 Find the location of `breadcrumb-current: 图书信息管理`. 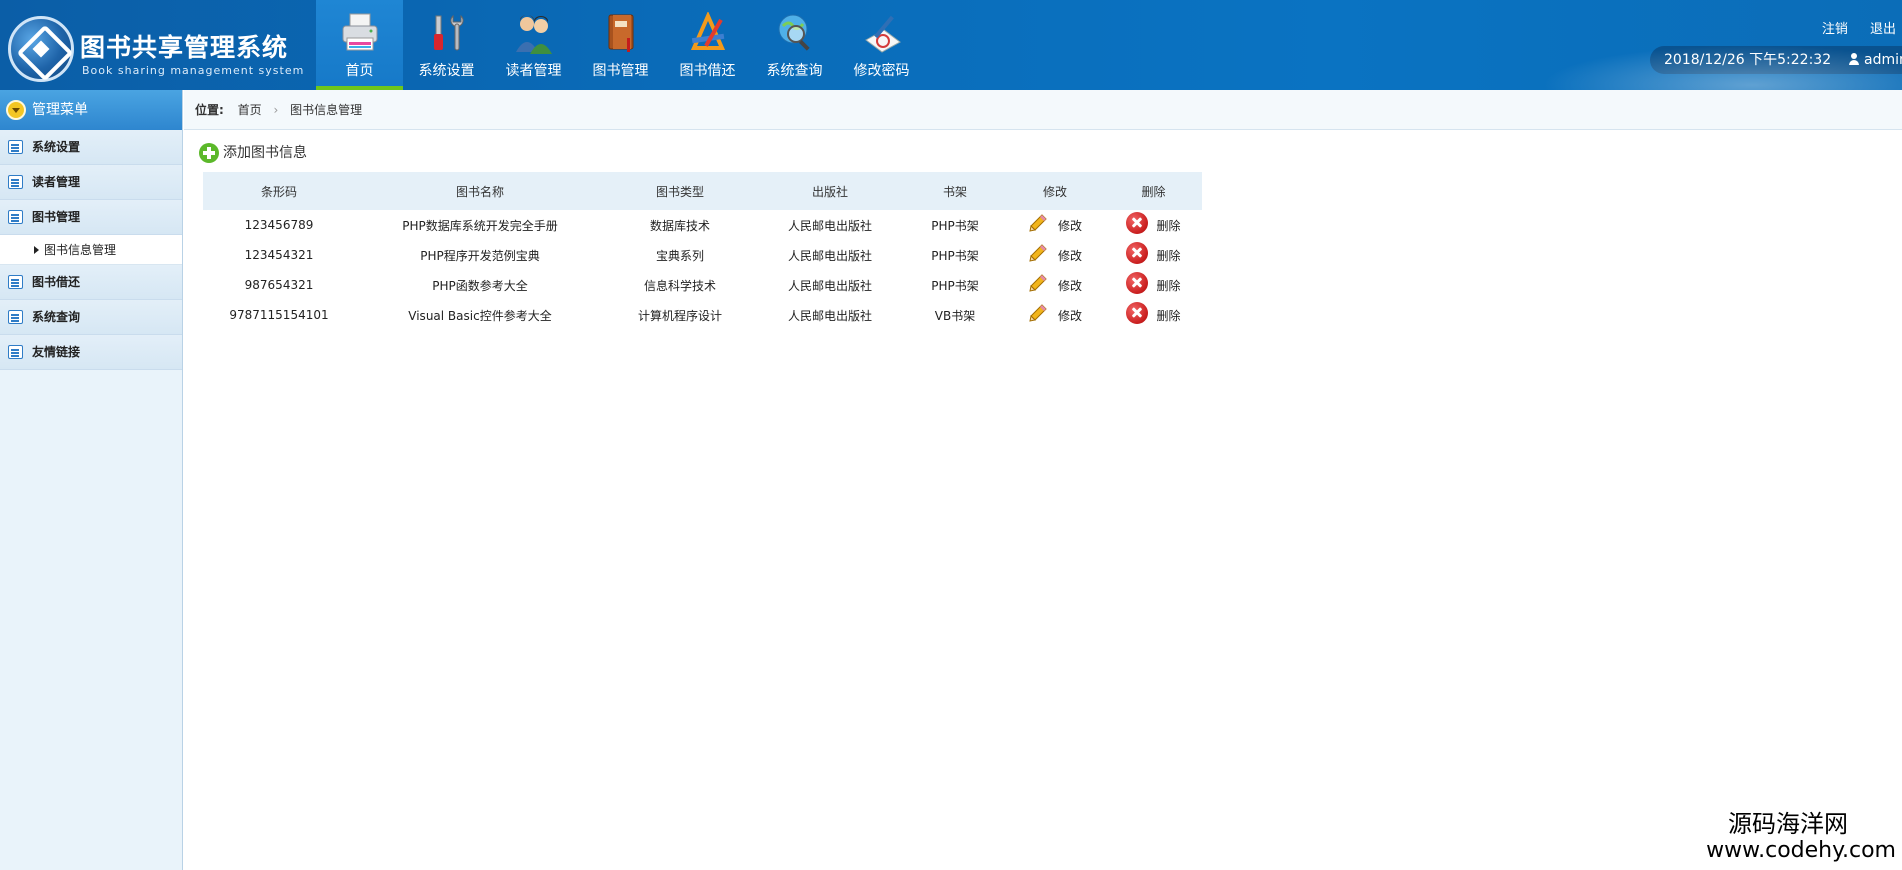

breadcrumb-current: 图书信息管理 is located at coordinates (326, 110).